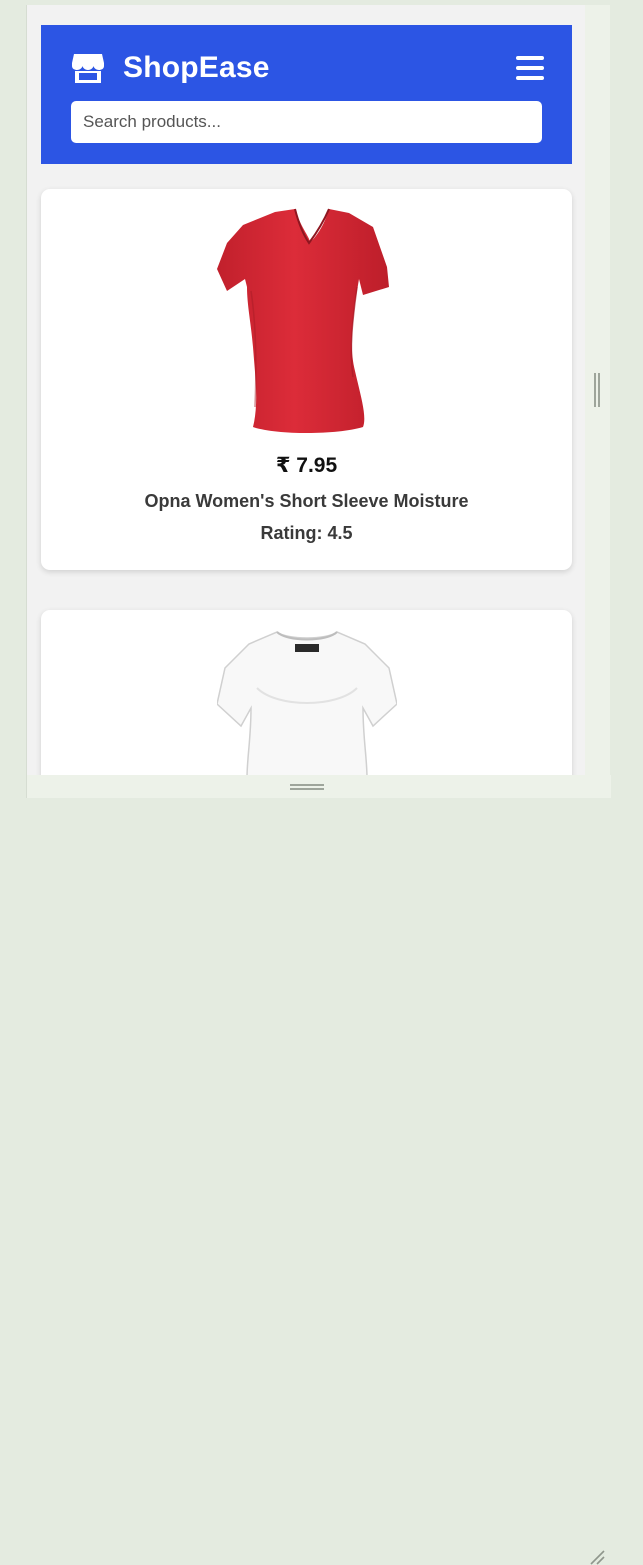 The image size is (643, 1565). What do you see at coordinates (306, 533) in the screenshot?
I see `product-rating: Rating: 4.5` at bounding box center [306, 533].